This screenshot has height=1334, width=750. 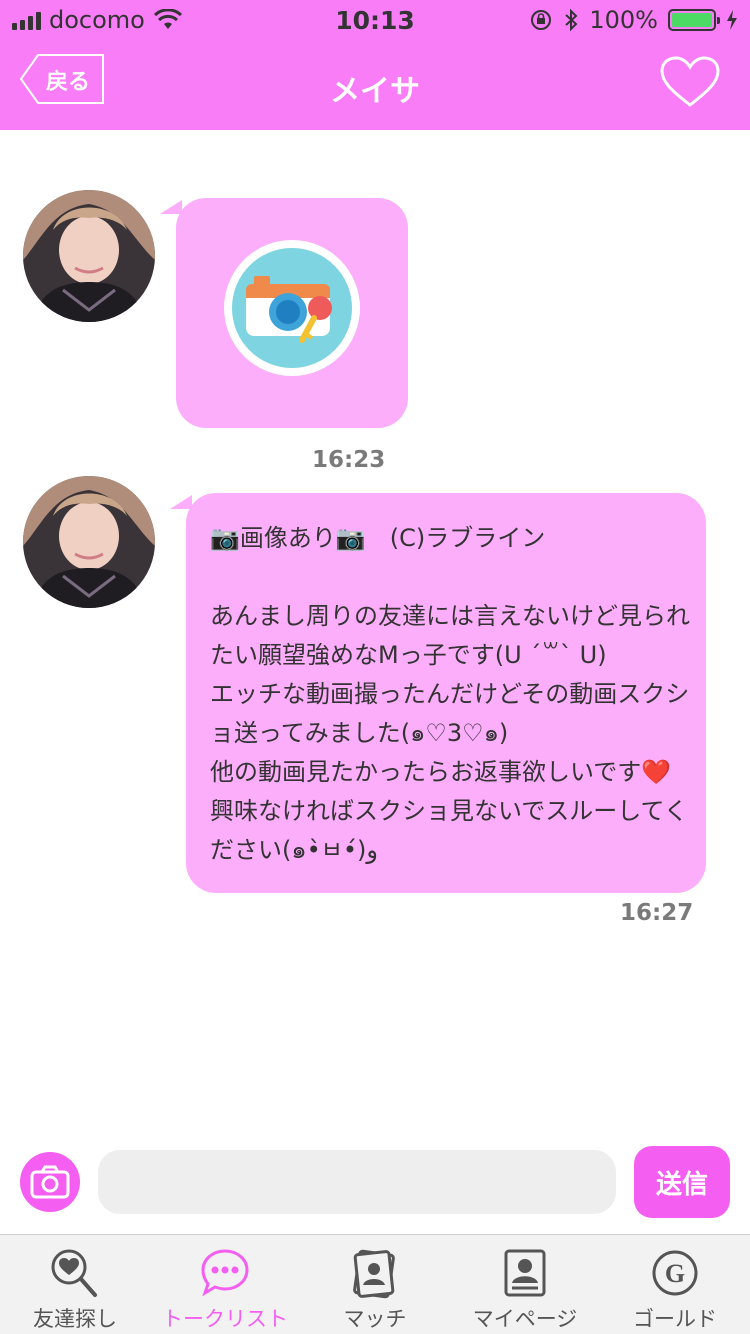 I want to click on tab-label: マッチ, so click(x=375, y=1319).